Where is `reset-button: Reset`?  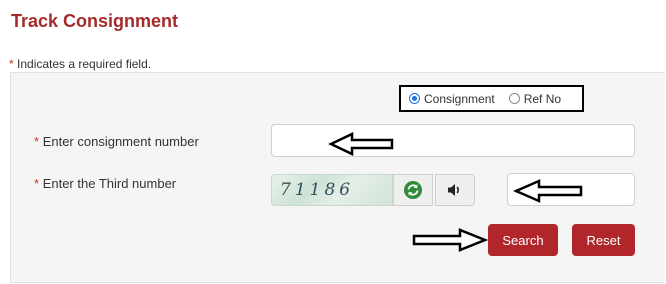 reset-button: Reset is located at coordinates (603, 240).